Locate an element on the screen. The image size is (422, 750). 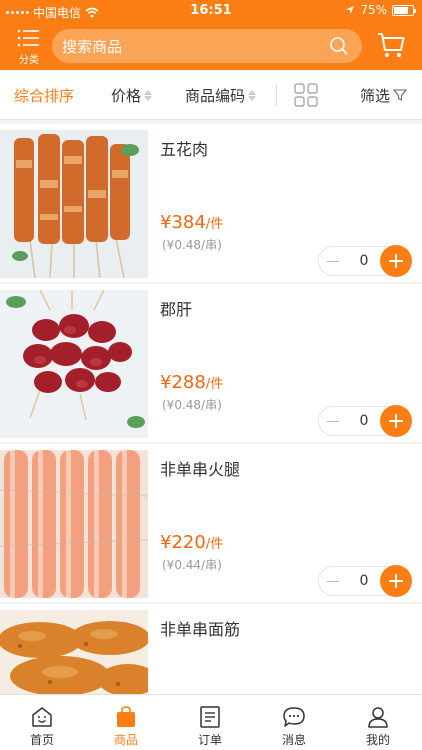
sort-code-label: 商品编码 is located at coordinates (215, 95).